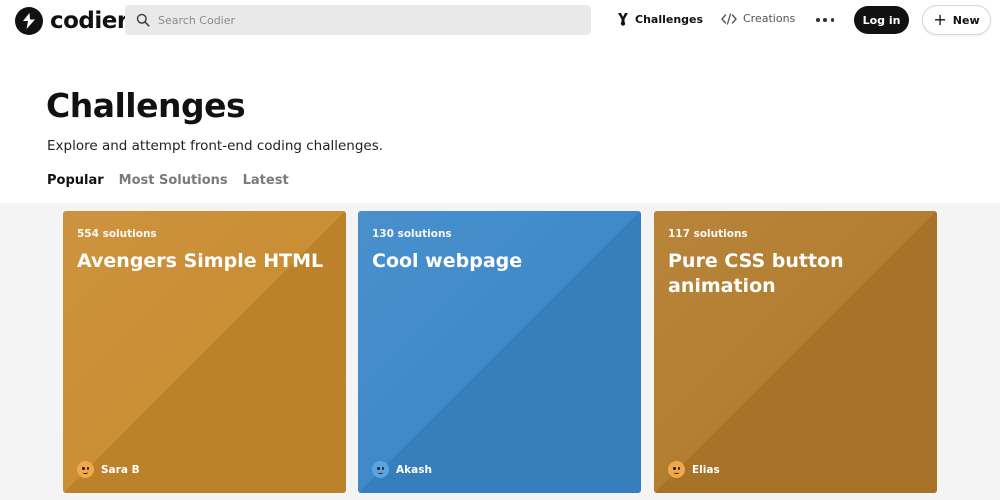  What do you see at coordinates (706, 469) in the screenshot?
I see `author-name: Elias` at bounding box center [706, 469].